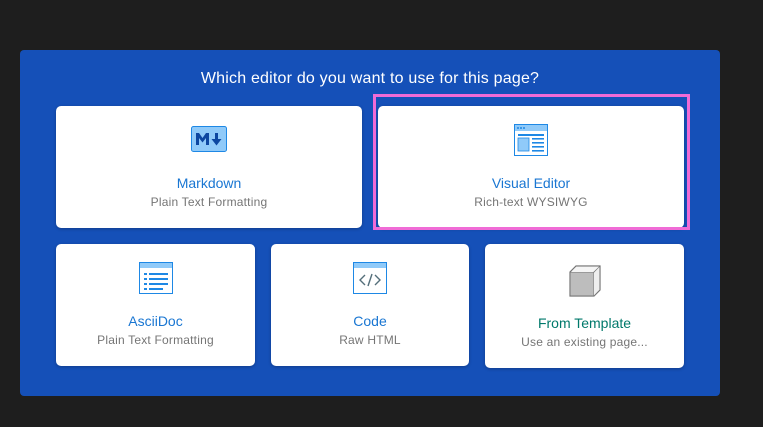 The height and width of the screenshot is (427, 763). What do you see at coordinates (370, 280) in the screenshot?
I see `code-icon` at bounding box center [370, 280].